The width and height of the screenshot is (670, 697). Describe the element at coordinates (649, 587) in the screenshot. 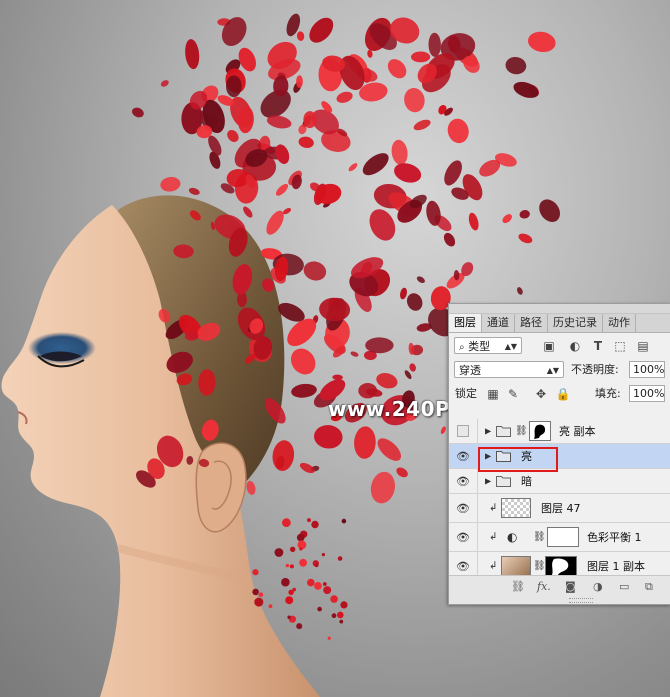

I see `new-layer-icon: ⧉` at that location.